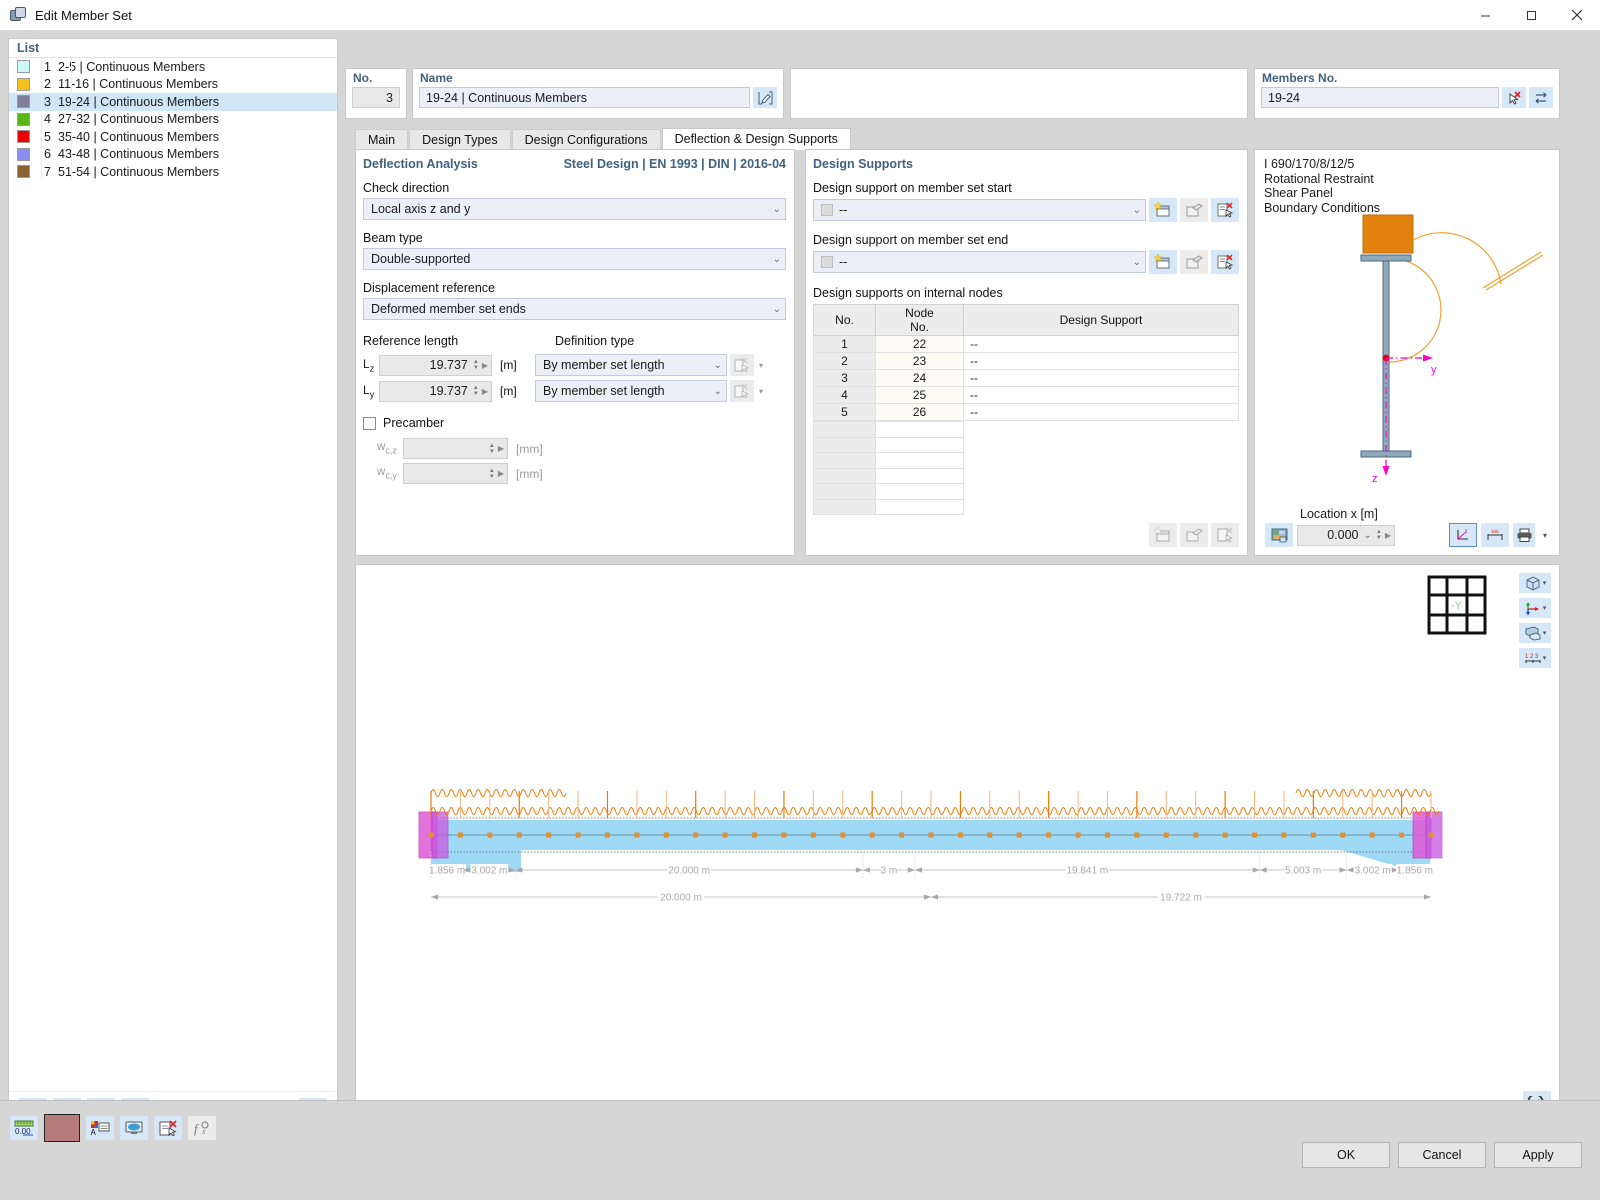 This screenshot has width=1600, height=1200. I want to click on list-item-index: 2, so click(47, 84).